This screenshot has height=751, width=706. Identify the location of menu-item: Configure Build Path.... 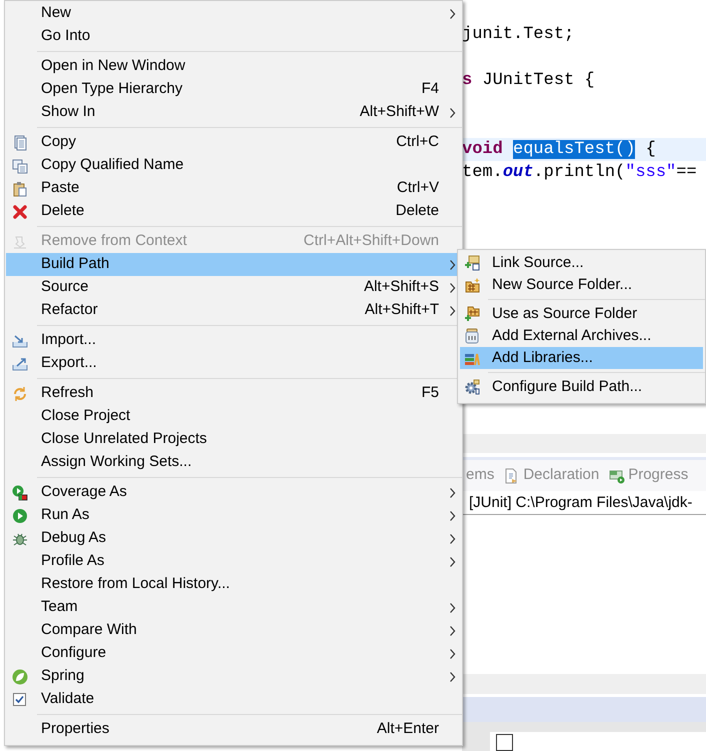
(581, 387).